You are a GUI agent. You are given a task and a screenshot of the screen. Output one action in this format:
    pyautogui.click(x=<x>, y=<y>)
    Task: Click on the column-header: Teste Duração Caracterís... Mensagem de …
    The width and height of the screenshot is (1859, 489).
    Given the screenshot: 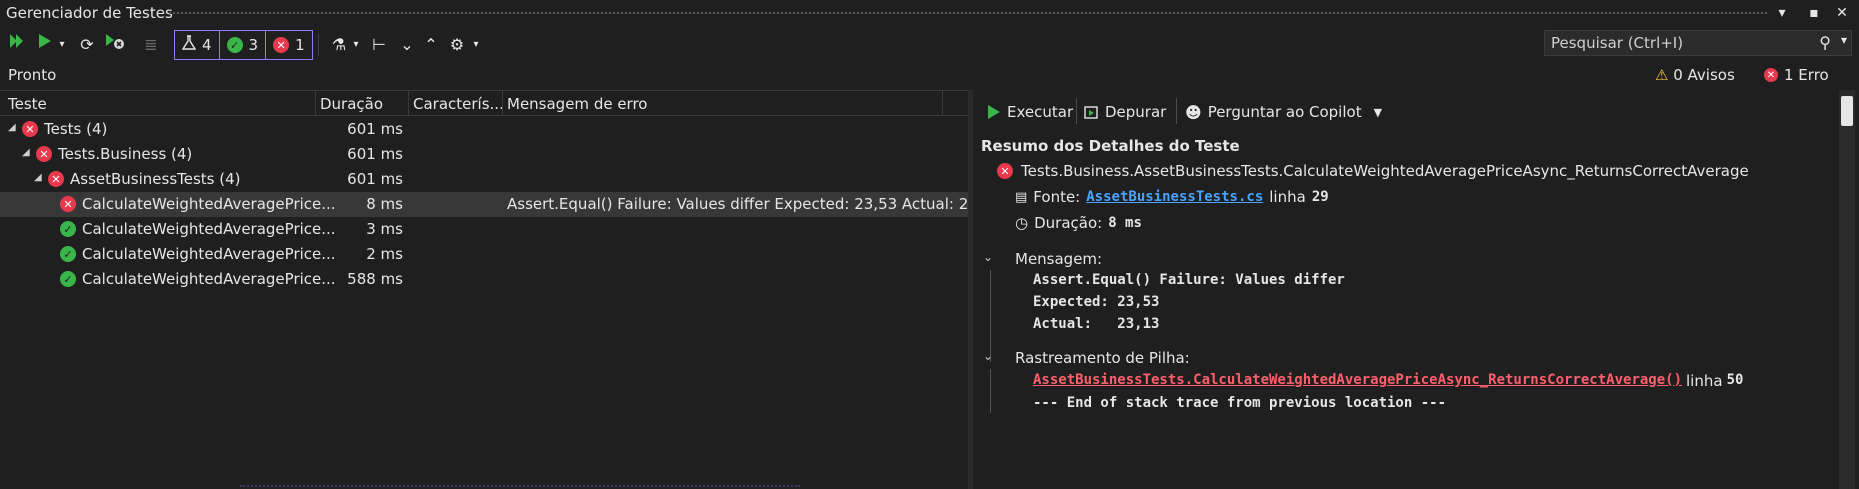 What is the action you would take?
    pyautogui.click(x=484, y=103)
    